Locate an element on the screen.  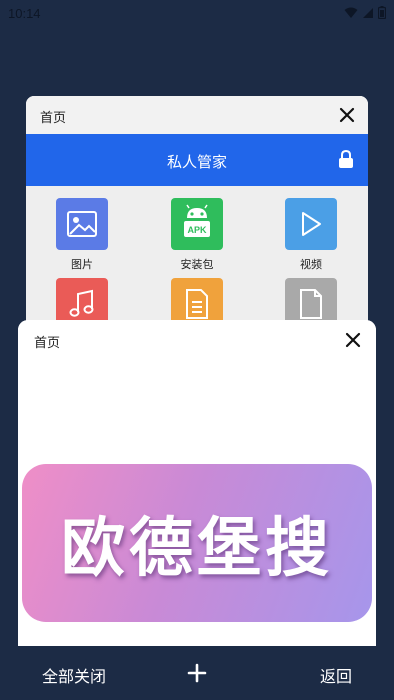
bottom-bar: 全部关闭 返回 is located at coordinates (197, 673).